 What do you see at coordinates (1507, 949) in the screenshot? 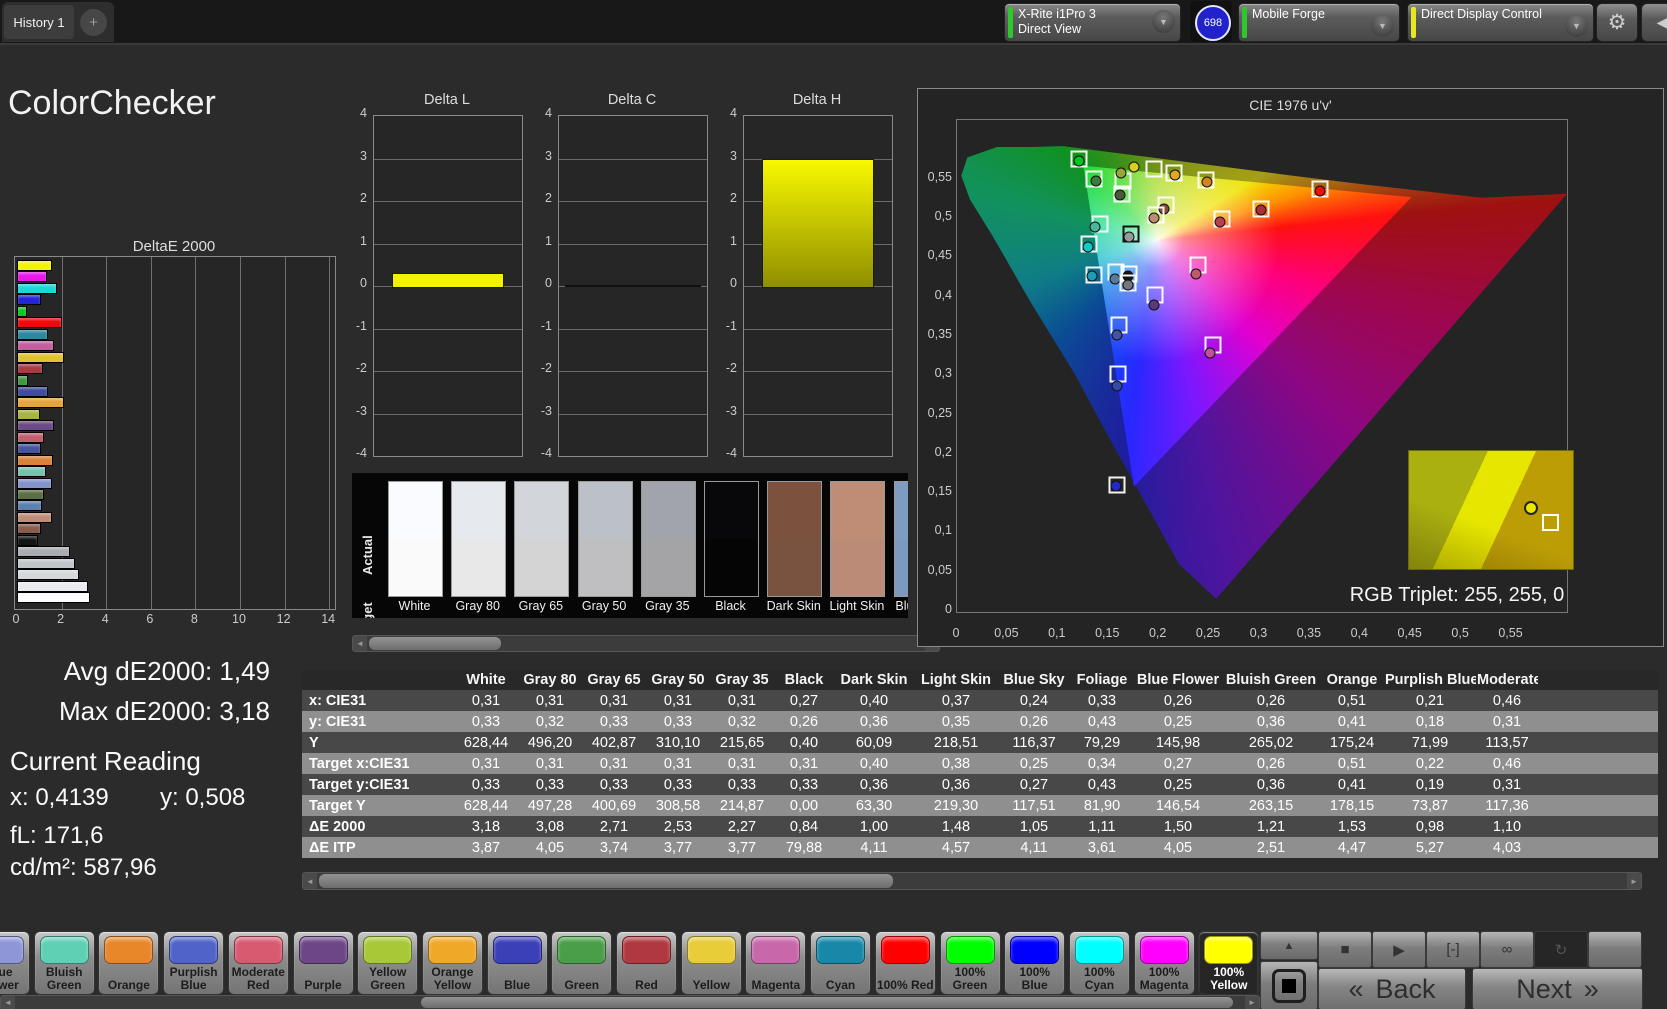
I see `continuous-button: ∞` at bounding box center [1507, 949].